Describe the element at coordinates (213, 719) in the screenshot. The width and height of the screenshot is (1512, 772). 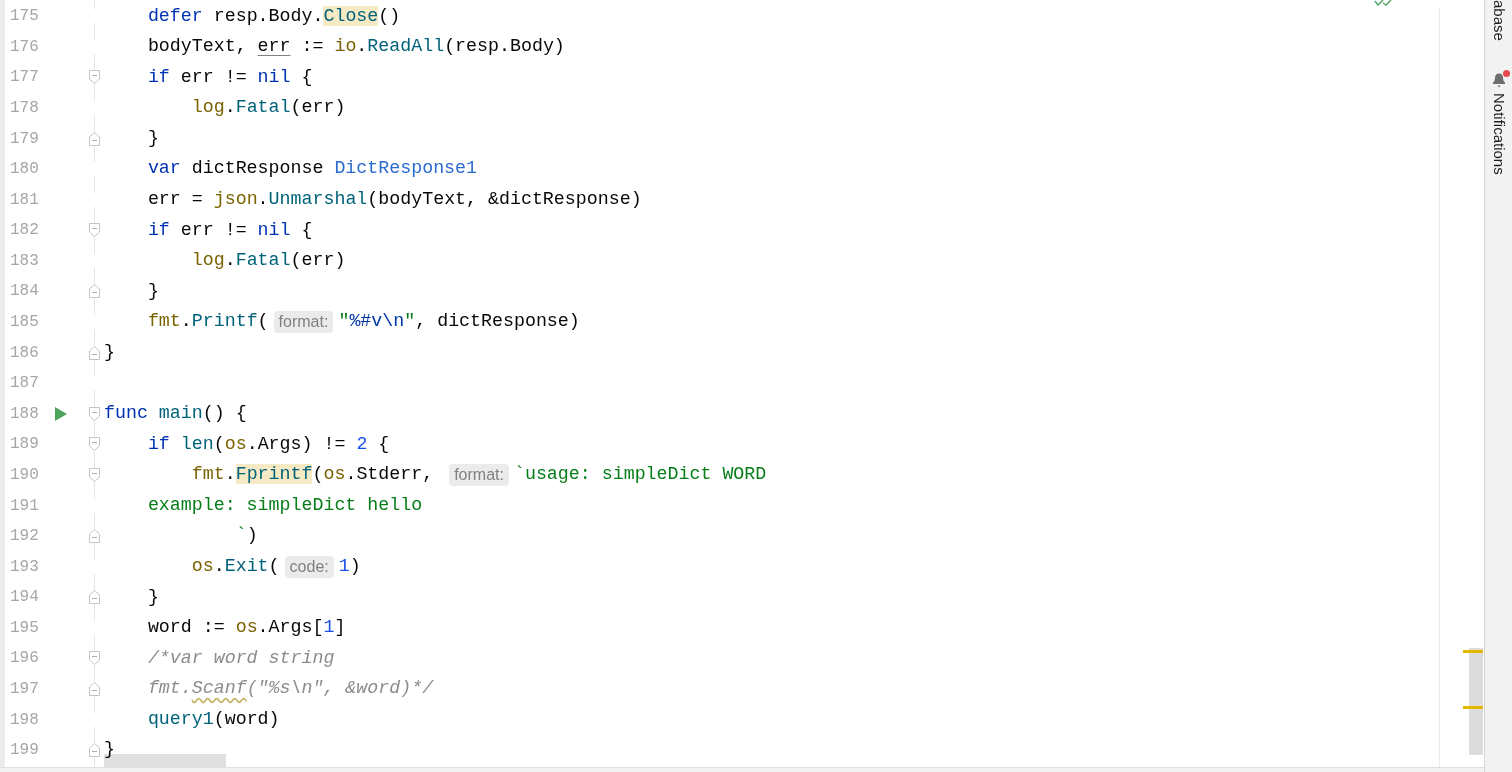
I see `code-text: query1(word)` at that location.